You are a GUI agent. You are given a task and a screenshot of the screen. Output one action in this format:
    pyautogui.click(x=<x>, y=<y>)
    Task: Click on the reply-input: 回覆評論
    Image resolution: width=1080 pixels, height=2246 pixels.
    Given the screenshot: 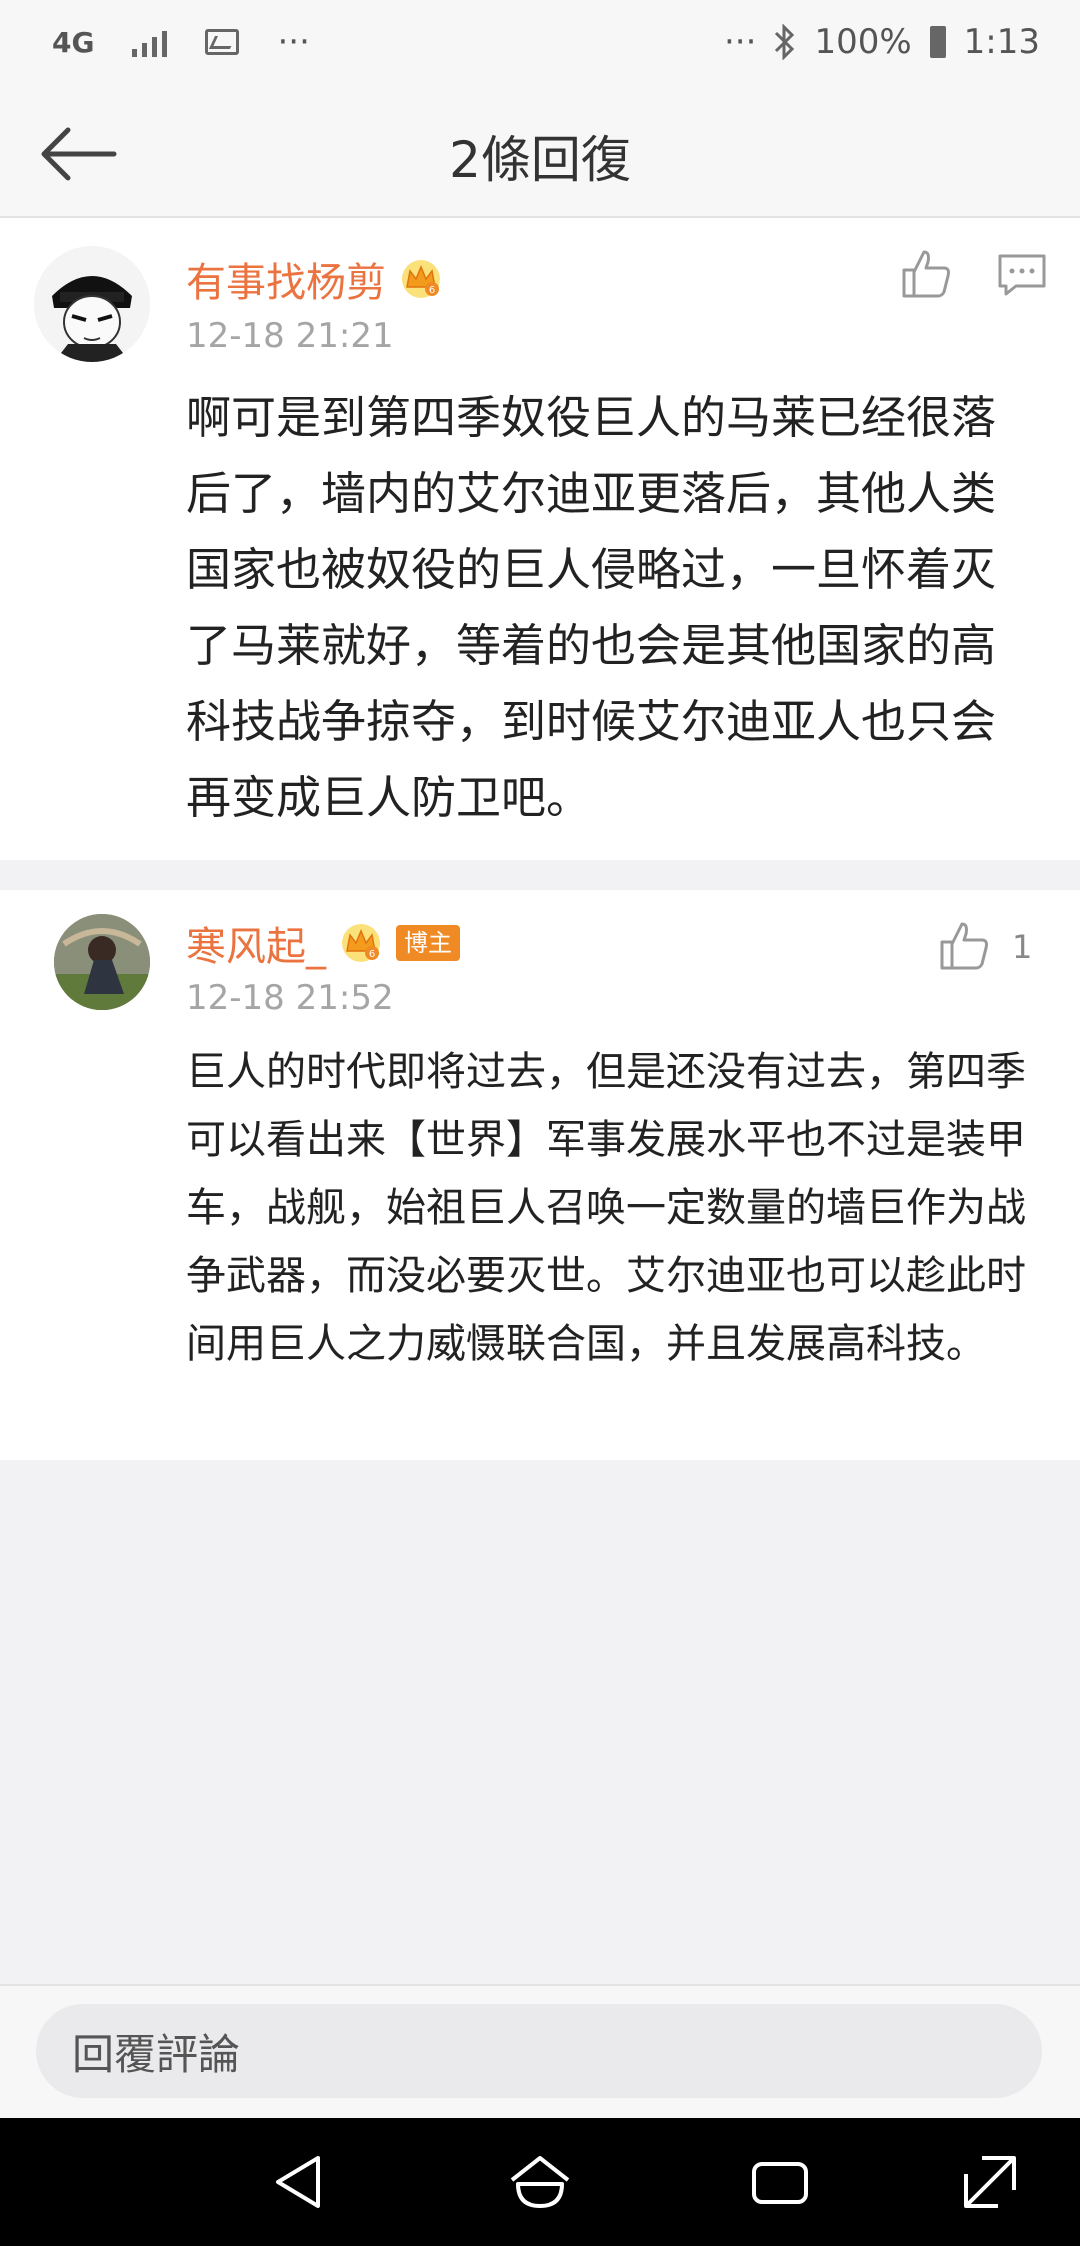 What is the action you would take?
    pyautogui.click(x=539, y=2051)
    